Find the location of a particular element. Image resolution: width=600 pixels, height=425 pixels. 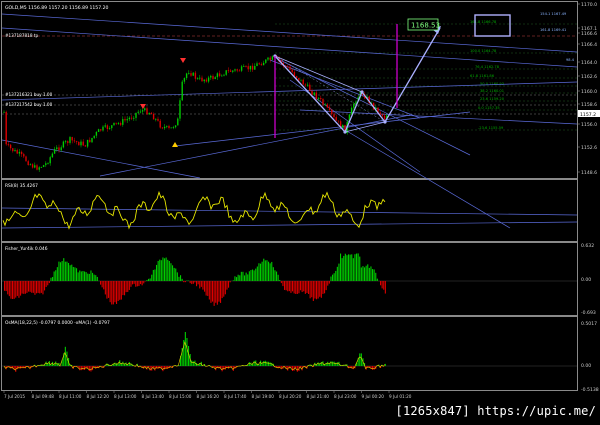

pattern-leg is located at coordinates (330, 89).